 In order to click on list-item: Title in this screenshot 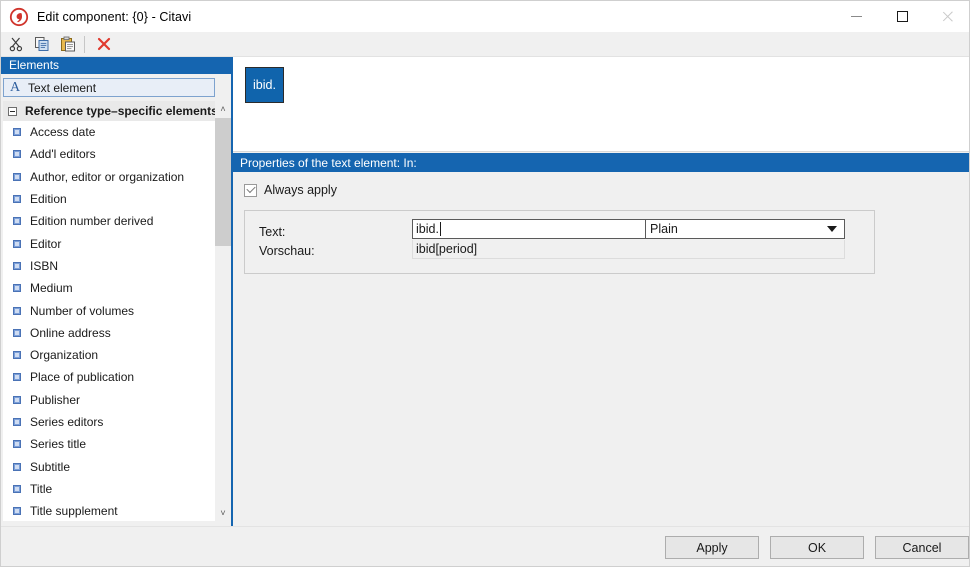, I will do `click(109, 489)`.